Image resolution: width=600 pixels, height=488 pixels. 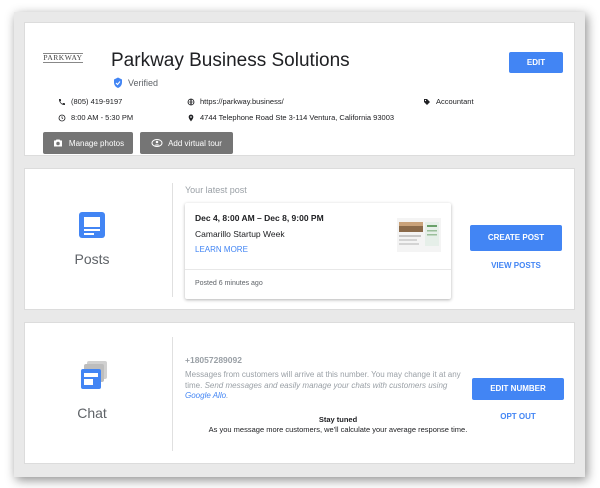 I want to click on website-row: https://parkway.business/, so click(x=235, y=101).